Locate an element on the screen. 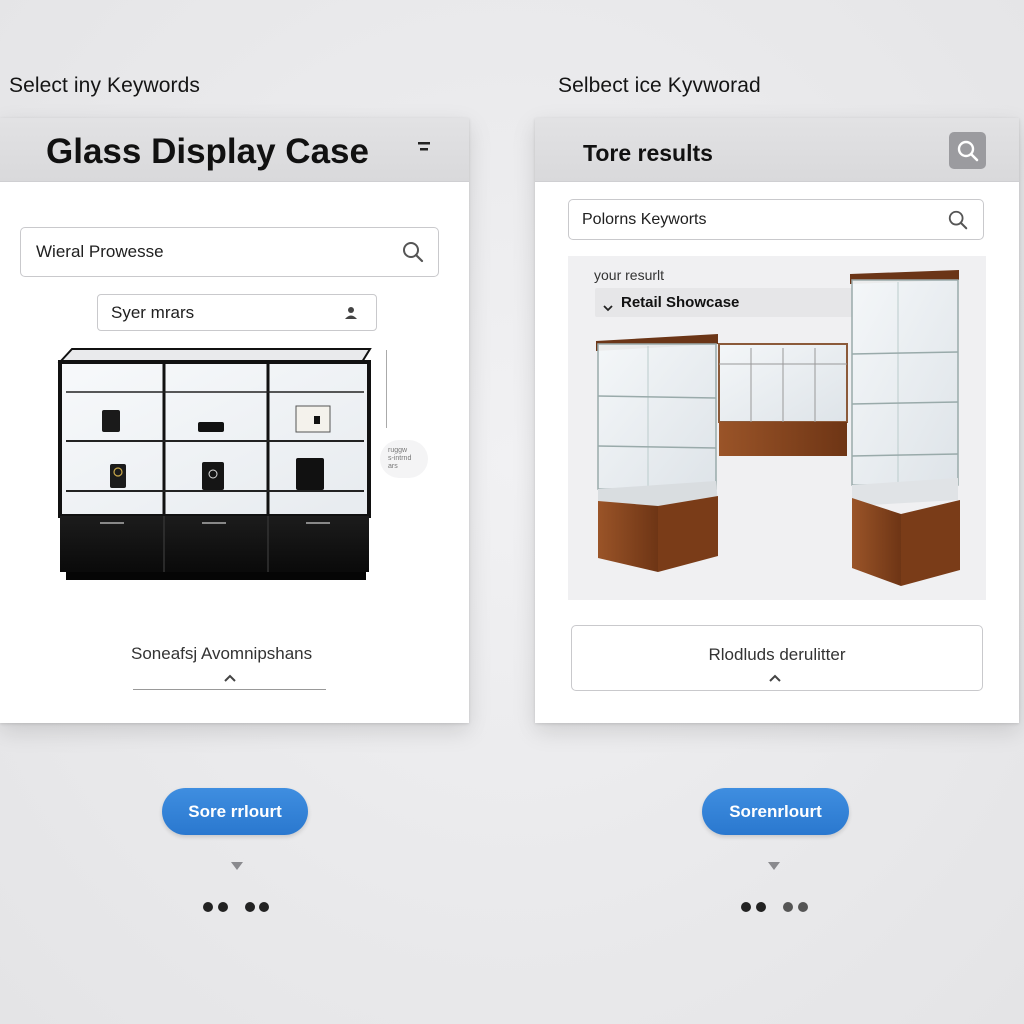 The image size is (1024, 1024). left-footer-underline is located at coordinates (229, 689).